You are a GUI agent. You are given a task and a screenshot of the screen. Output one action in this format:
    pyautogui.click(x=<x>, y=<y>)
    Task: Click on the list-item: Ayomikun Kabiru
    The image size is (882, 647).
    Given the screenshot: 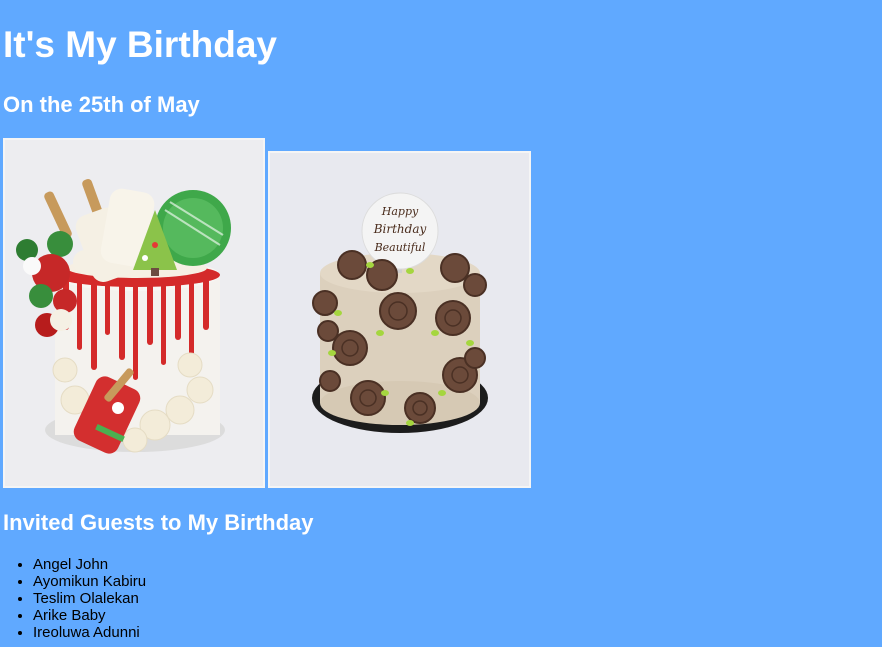 What is the action you would take?
    pyautogui.click(x=89, y=581)
    